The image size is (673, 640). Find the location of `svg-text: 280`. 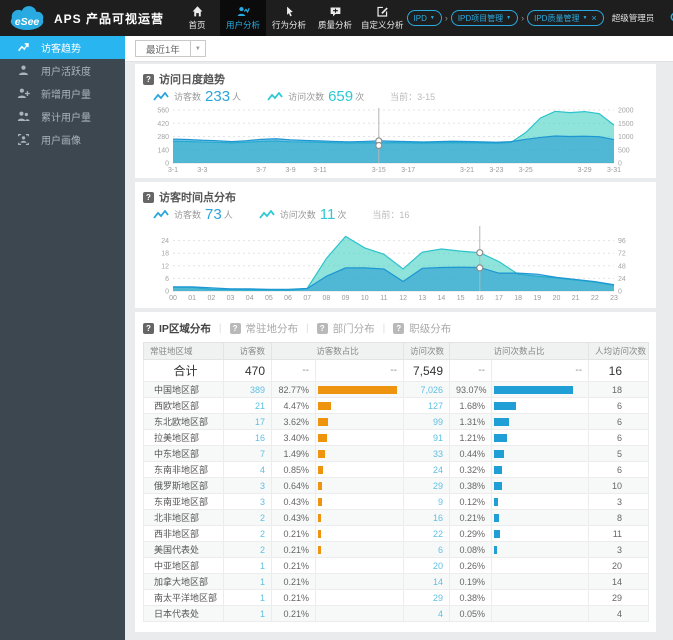

svg-text: 280 is located at coordinates (163, 137).